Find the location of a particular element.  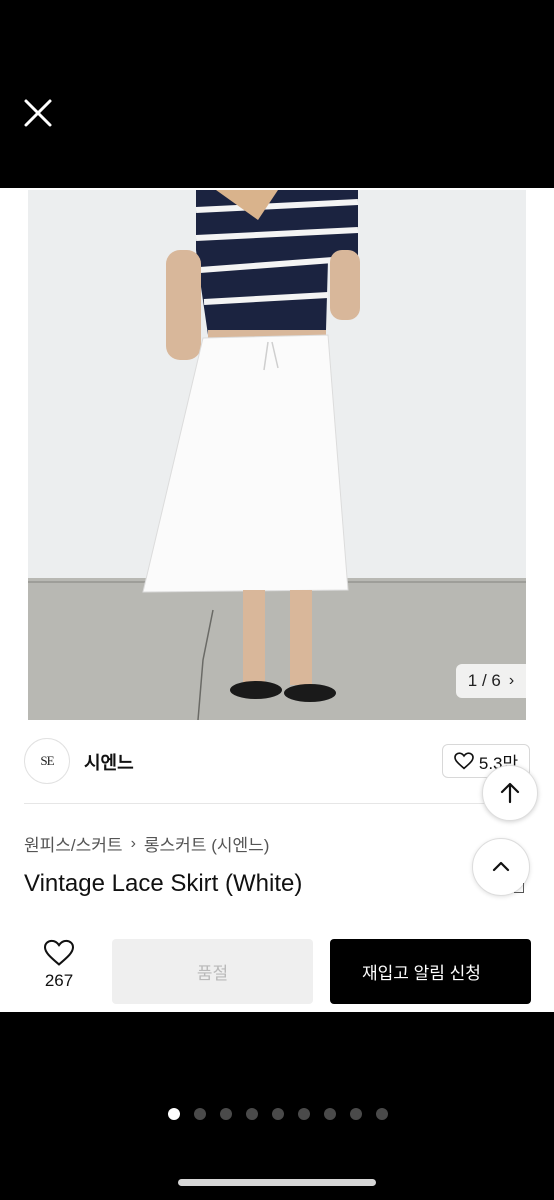

scroll-to-top-button is located at coordinates (510, 793).